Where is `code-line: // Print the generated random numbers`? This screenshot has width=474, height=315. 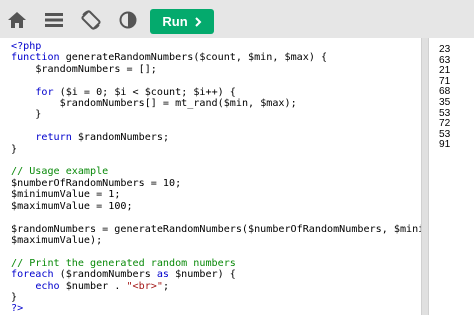 code-line: // Print the generated random numbers is located at coordinates (123, 263).